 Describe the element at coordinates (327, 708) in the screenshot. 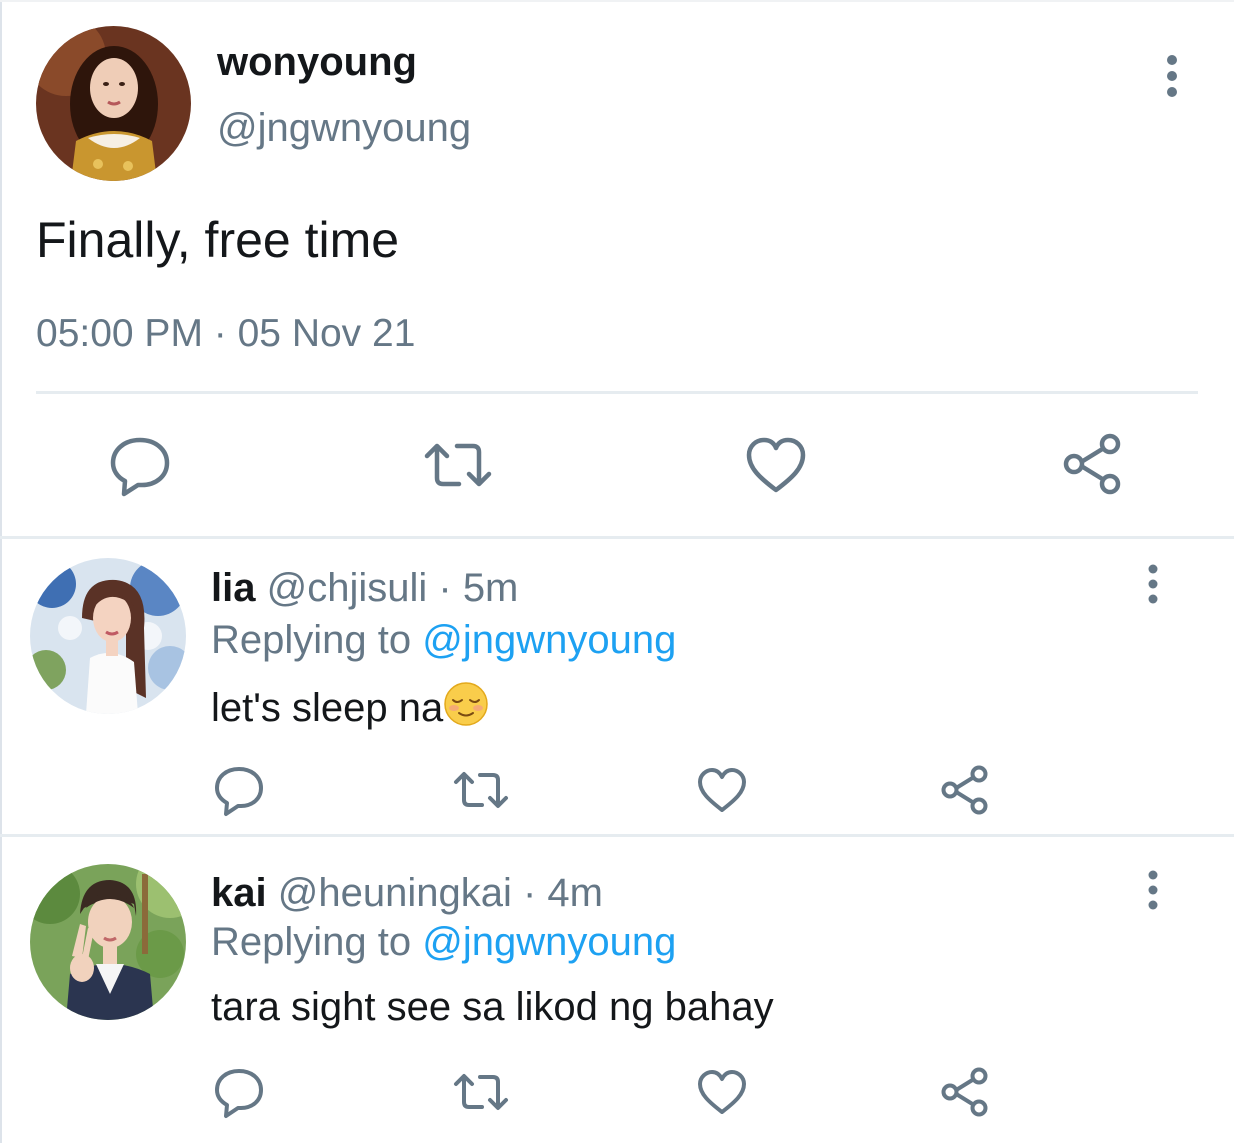

I see `reply-text-content: let's sleep na` at that location.